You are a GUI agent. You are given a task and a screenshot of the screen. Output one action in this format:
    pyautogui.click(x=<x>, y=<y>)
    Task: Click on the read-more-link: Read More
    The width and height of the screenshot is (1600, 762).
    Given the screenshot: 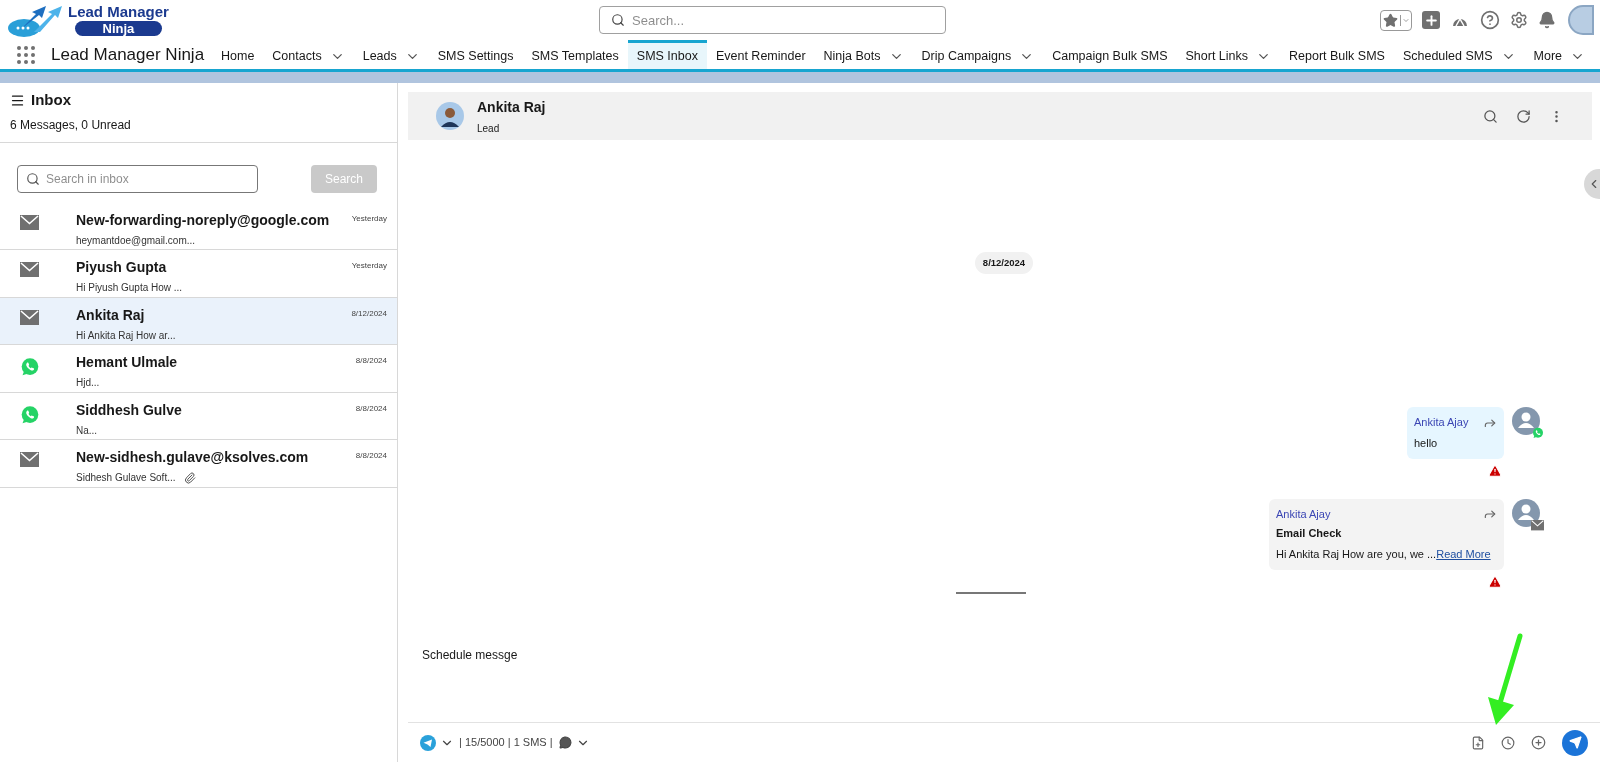 What is the action you would take?
    pyautogui.click(x=1463, y=553)
    